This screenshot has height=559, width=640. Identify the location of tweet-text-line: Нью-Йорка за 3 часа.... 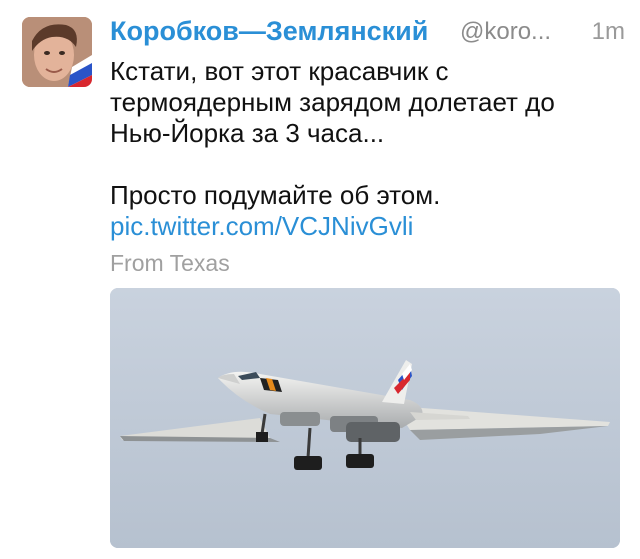
(247, 133).